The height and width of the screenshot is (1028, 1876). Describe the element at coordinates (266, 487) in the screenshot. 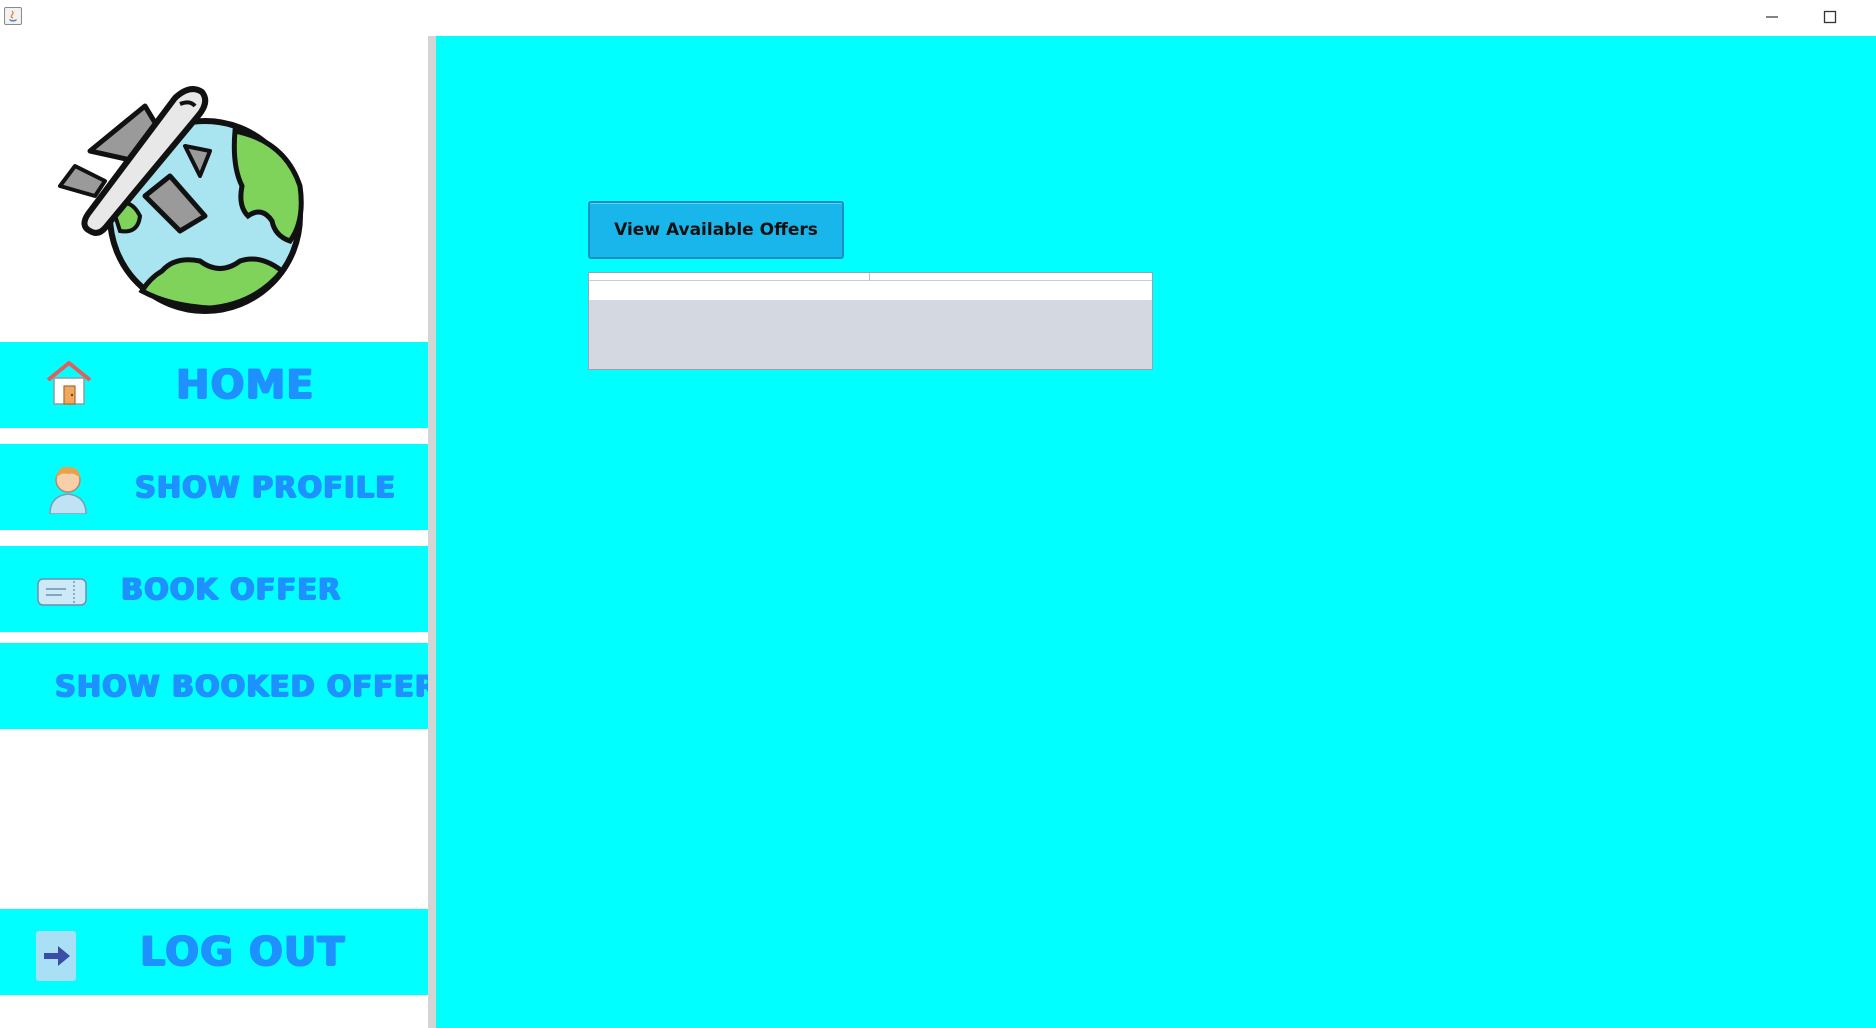

I see `nav-show-profile-label: SHOW PROFILE` at that location.